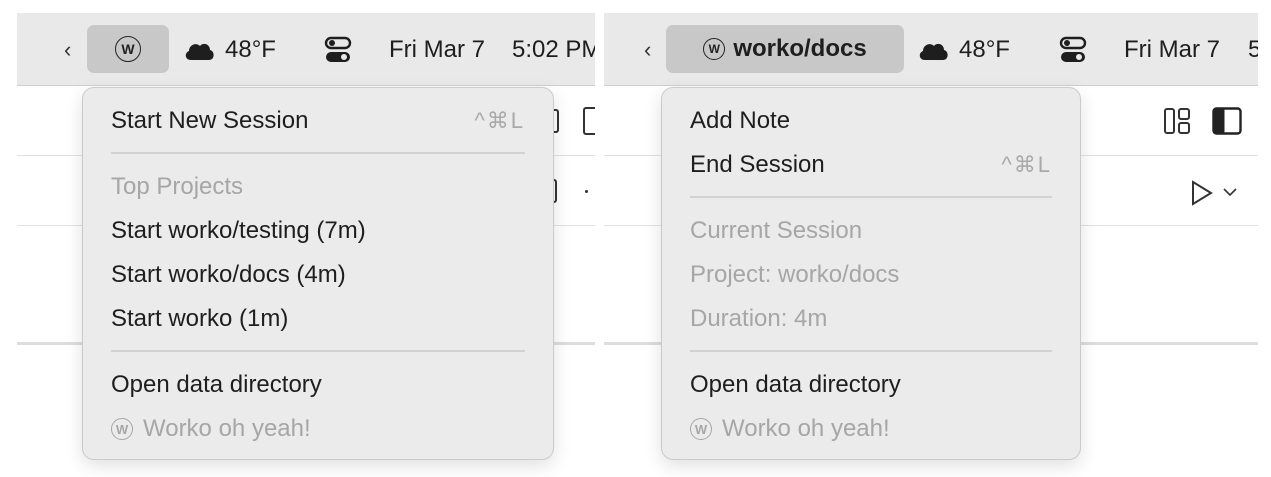  I want to click on panel-icon, so click(589, 121).